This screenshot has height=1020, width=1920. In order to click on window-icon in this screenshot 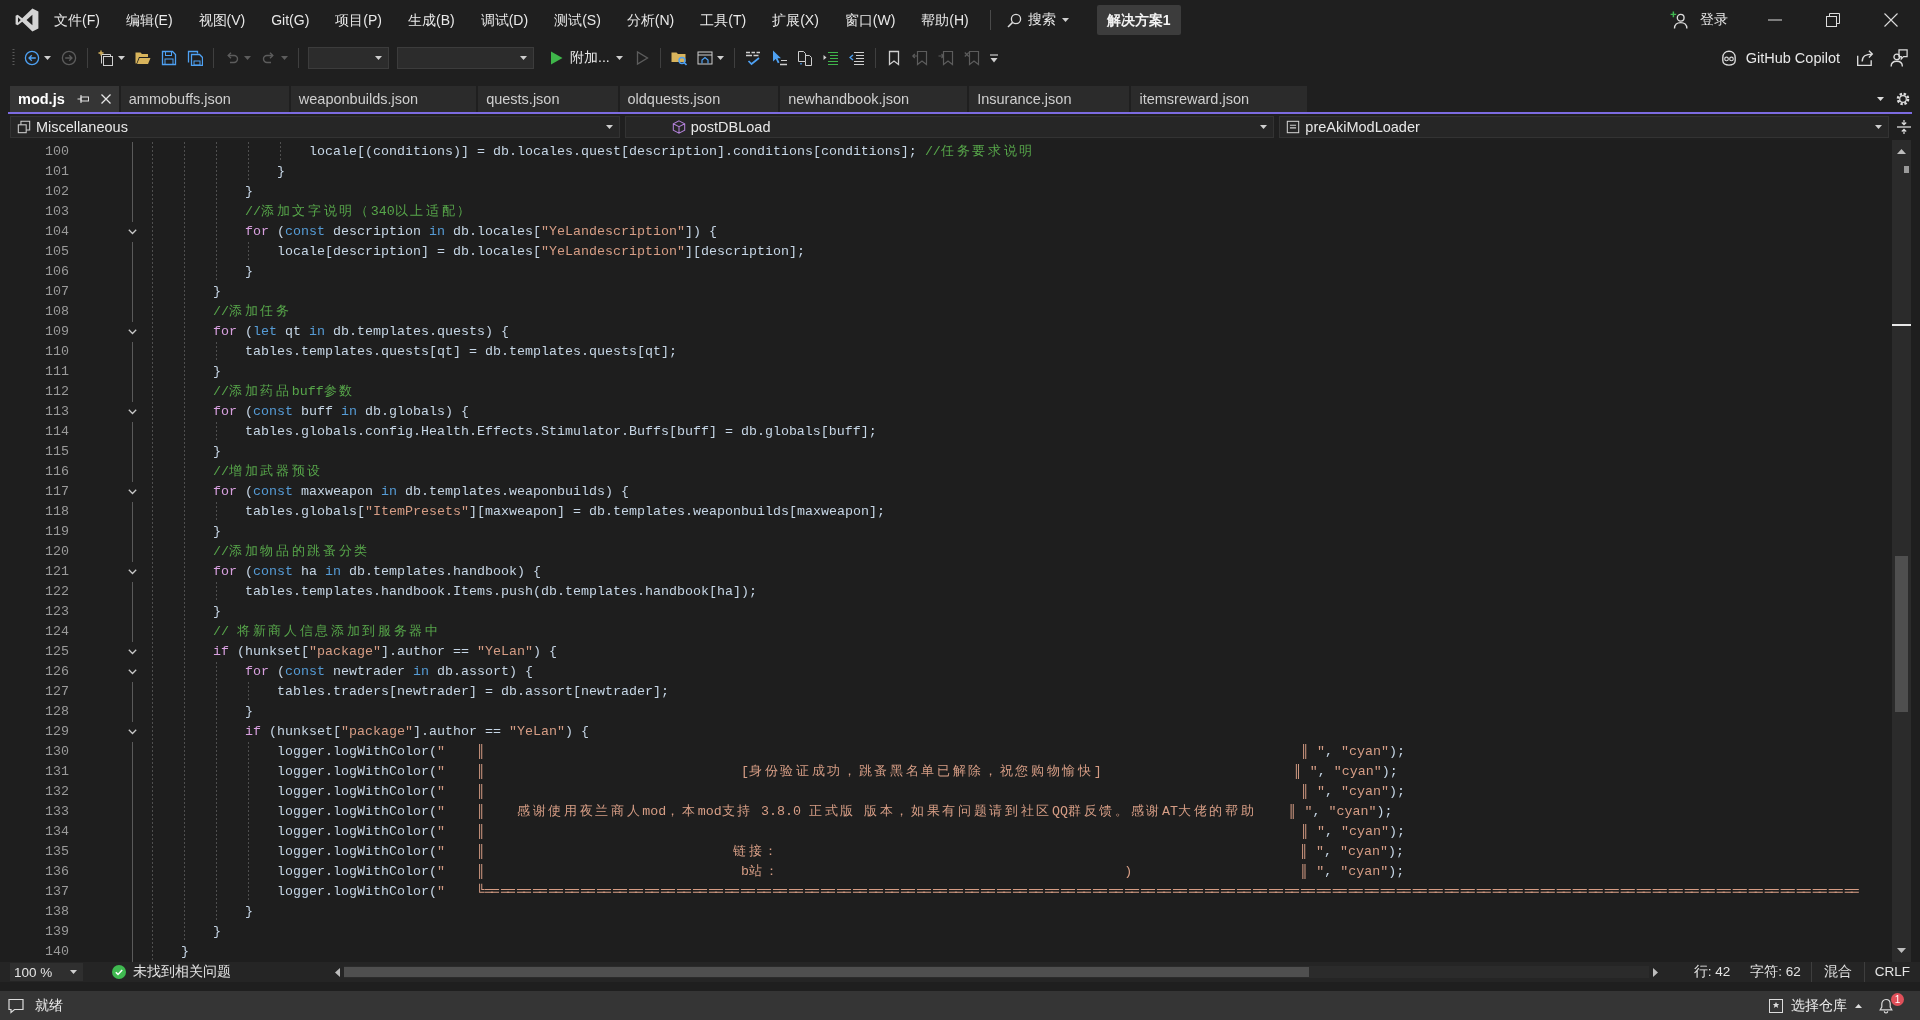, I will do `click(704, 58)`.